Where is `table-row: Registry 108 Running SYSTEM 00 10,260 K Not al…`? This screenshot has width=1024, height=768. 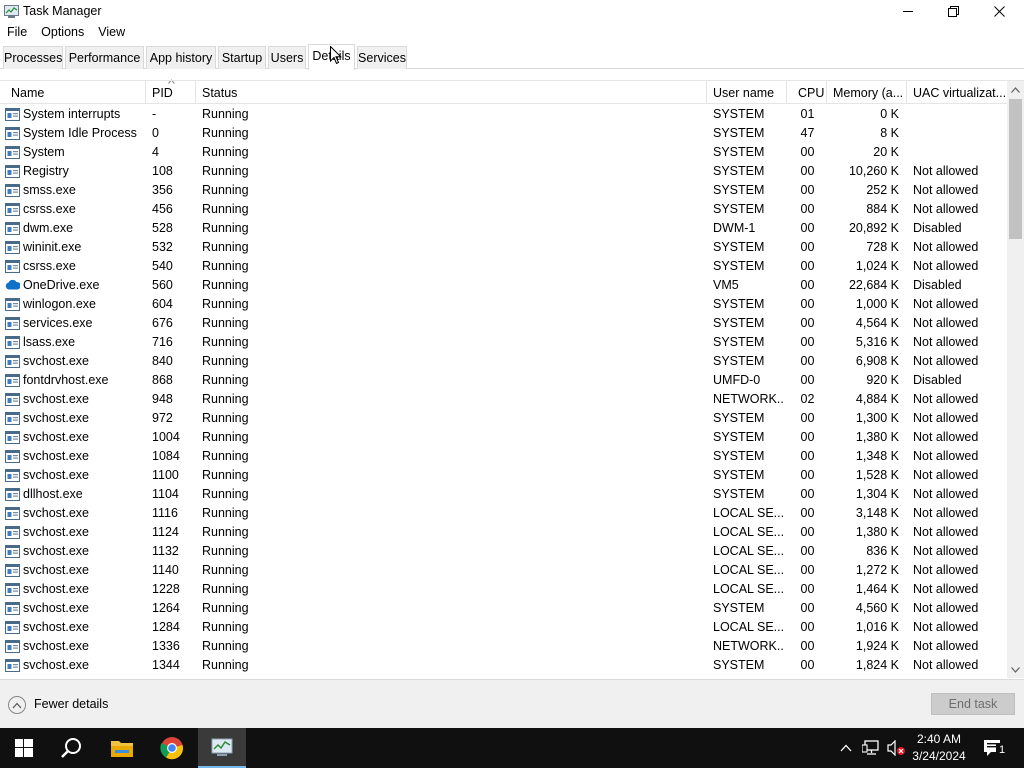 table-row: Registry 108 Running SYSTEM 00 10,260 K Not al… is located at coordinates (503, 171).